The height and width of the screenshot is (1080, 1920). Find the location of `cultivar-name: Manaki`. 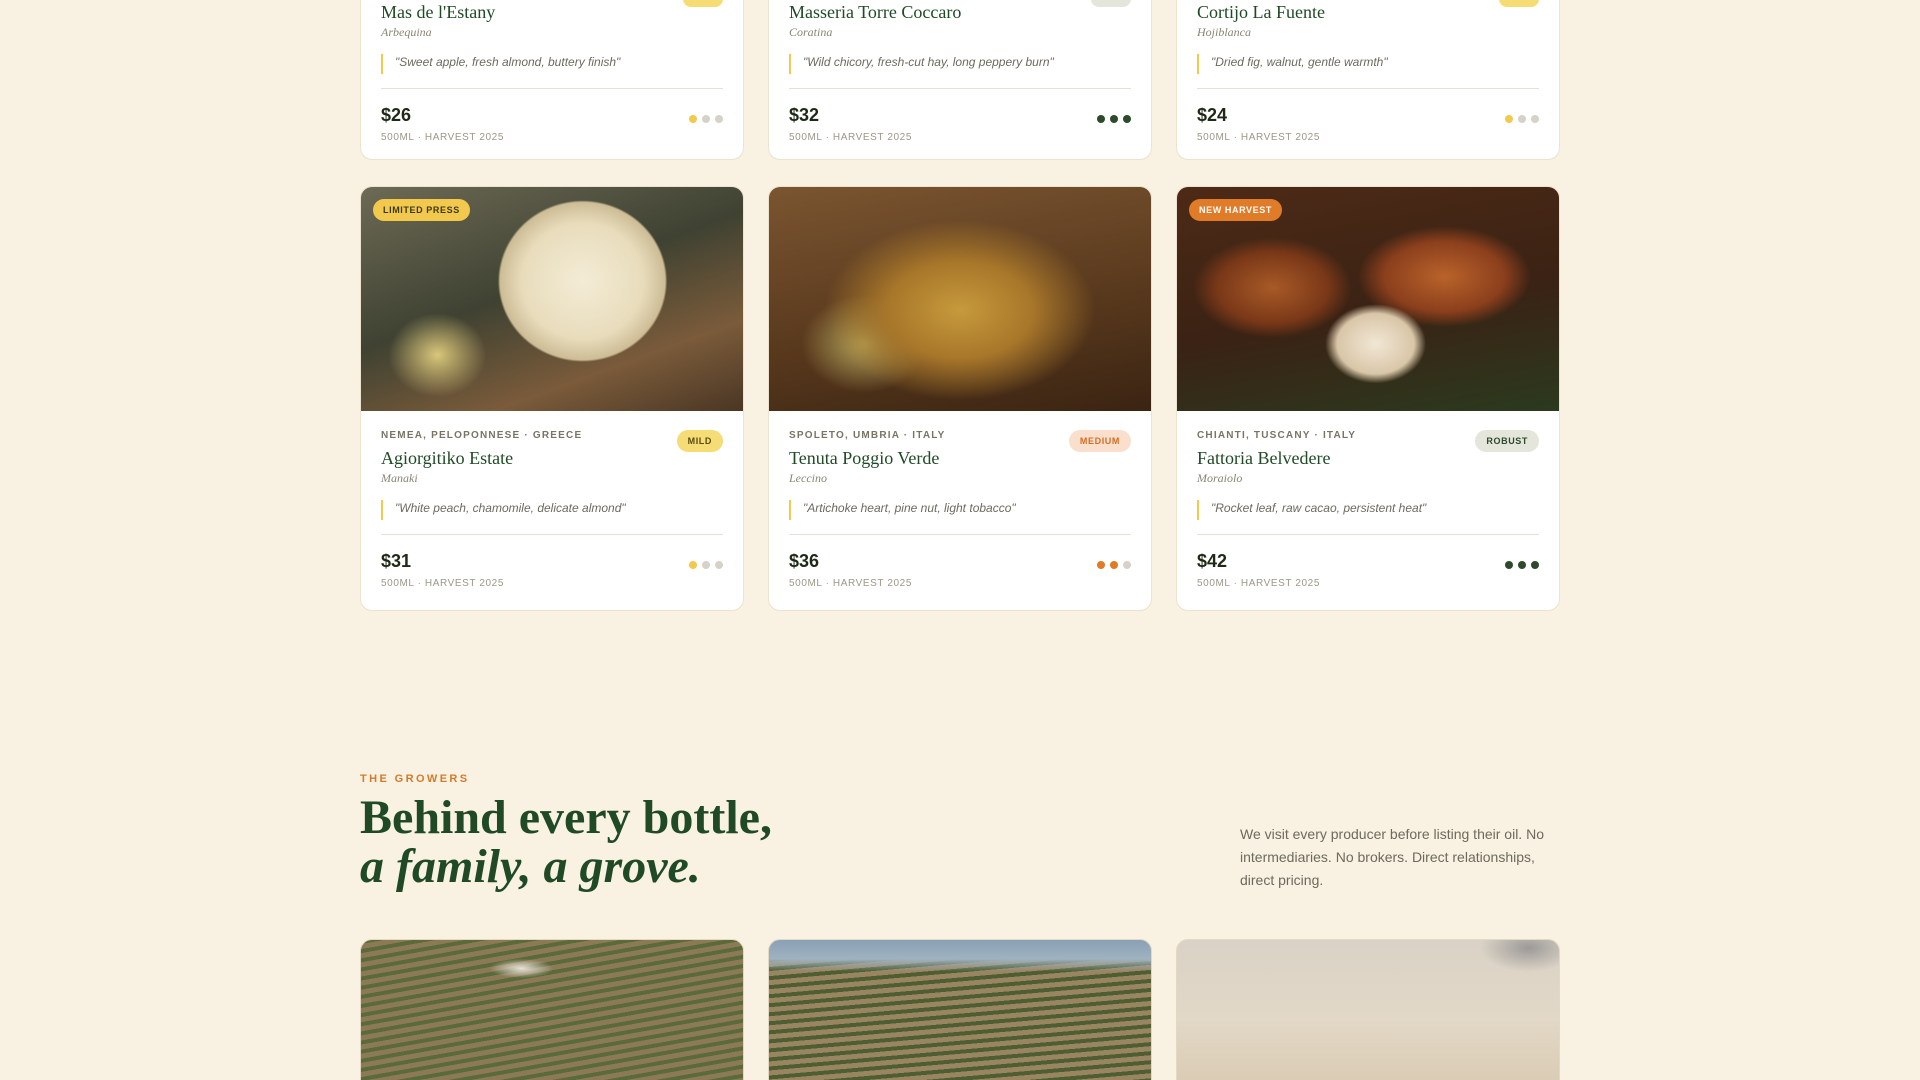

cultivar-name: Manaki is located at coordinates (399, 478).